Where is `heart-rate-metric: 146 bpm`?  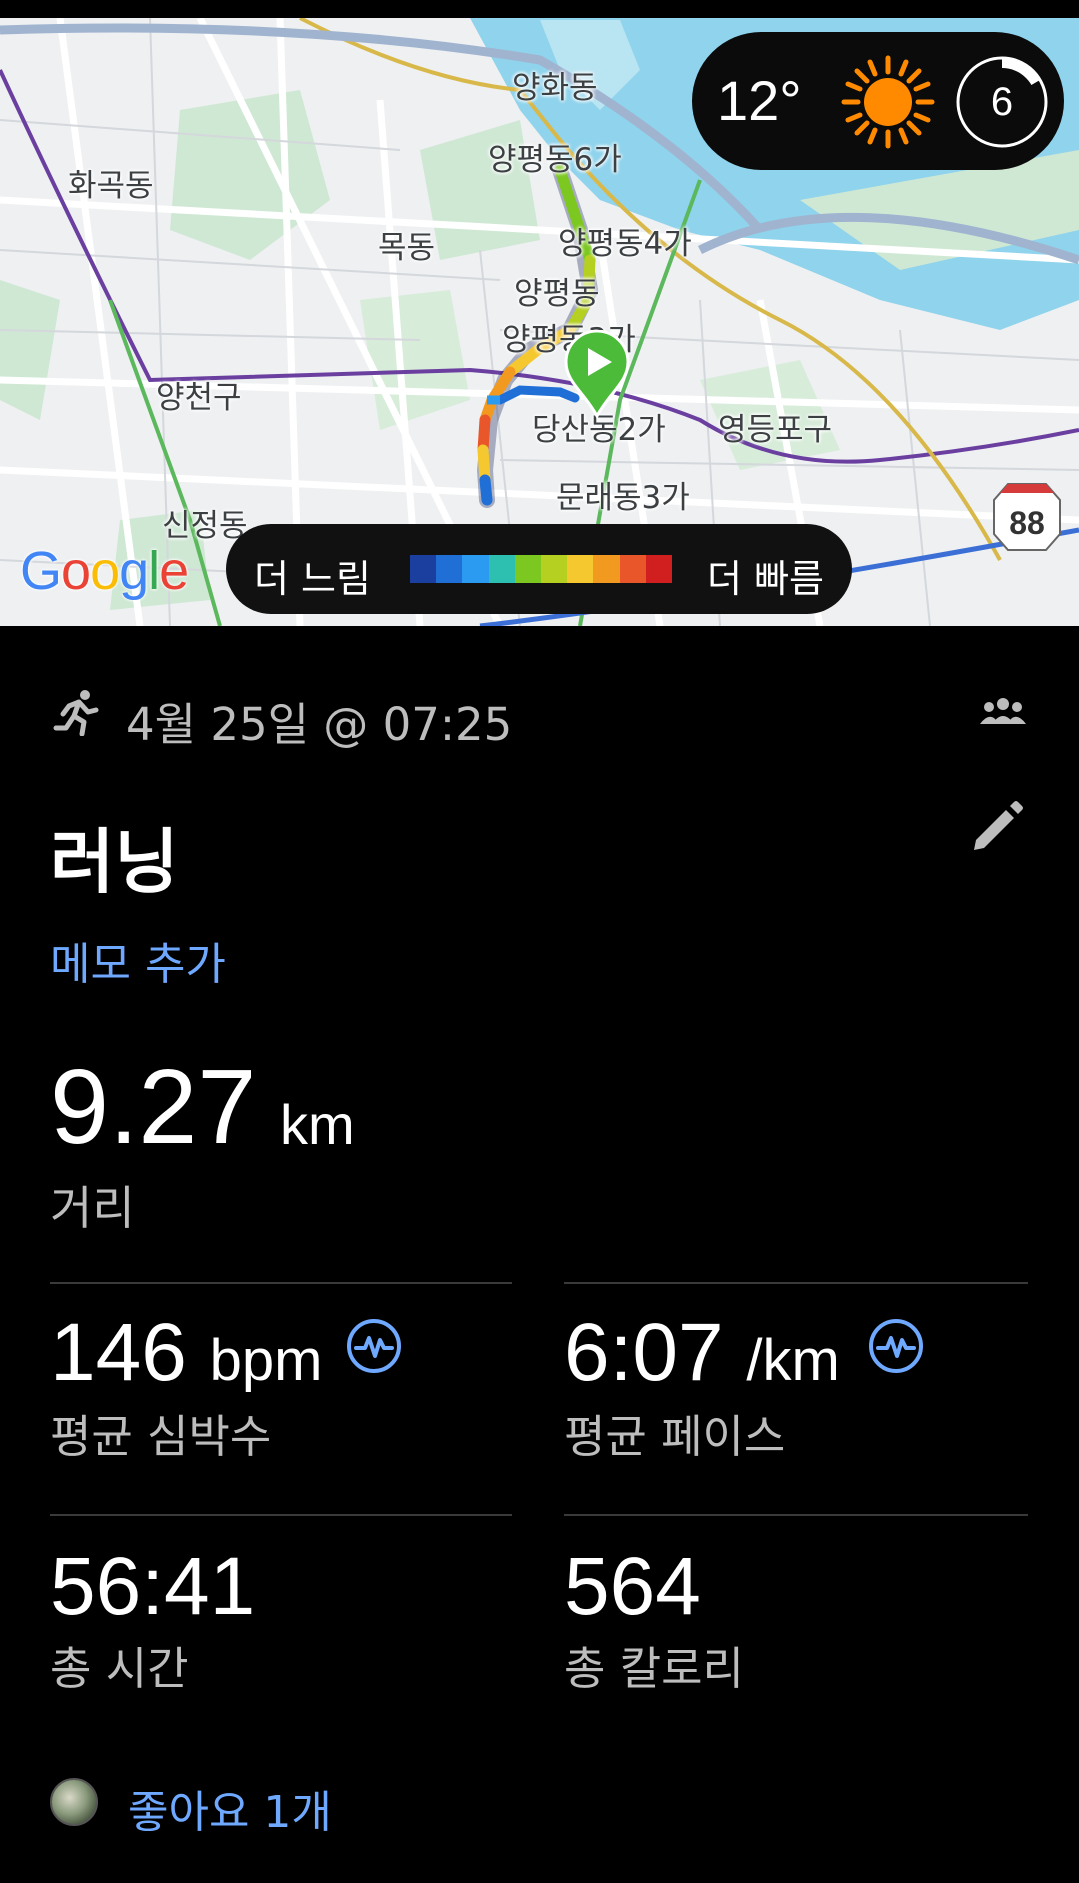 heart-rate-metric: 146 bpm is located at coordinates (186, 1353).